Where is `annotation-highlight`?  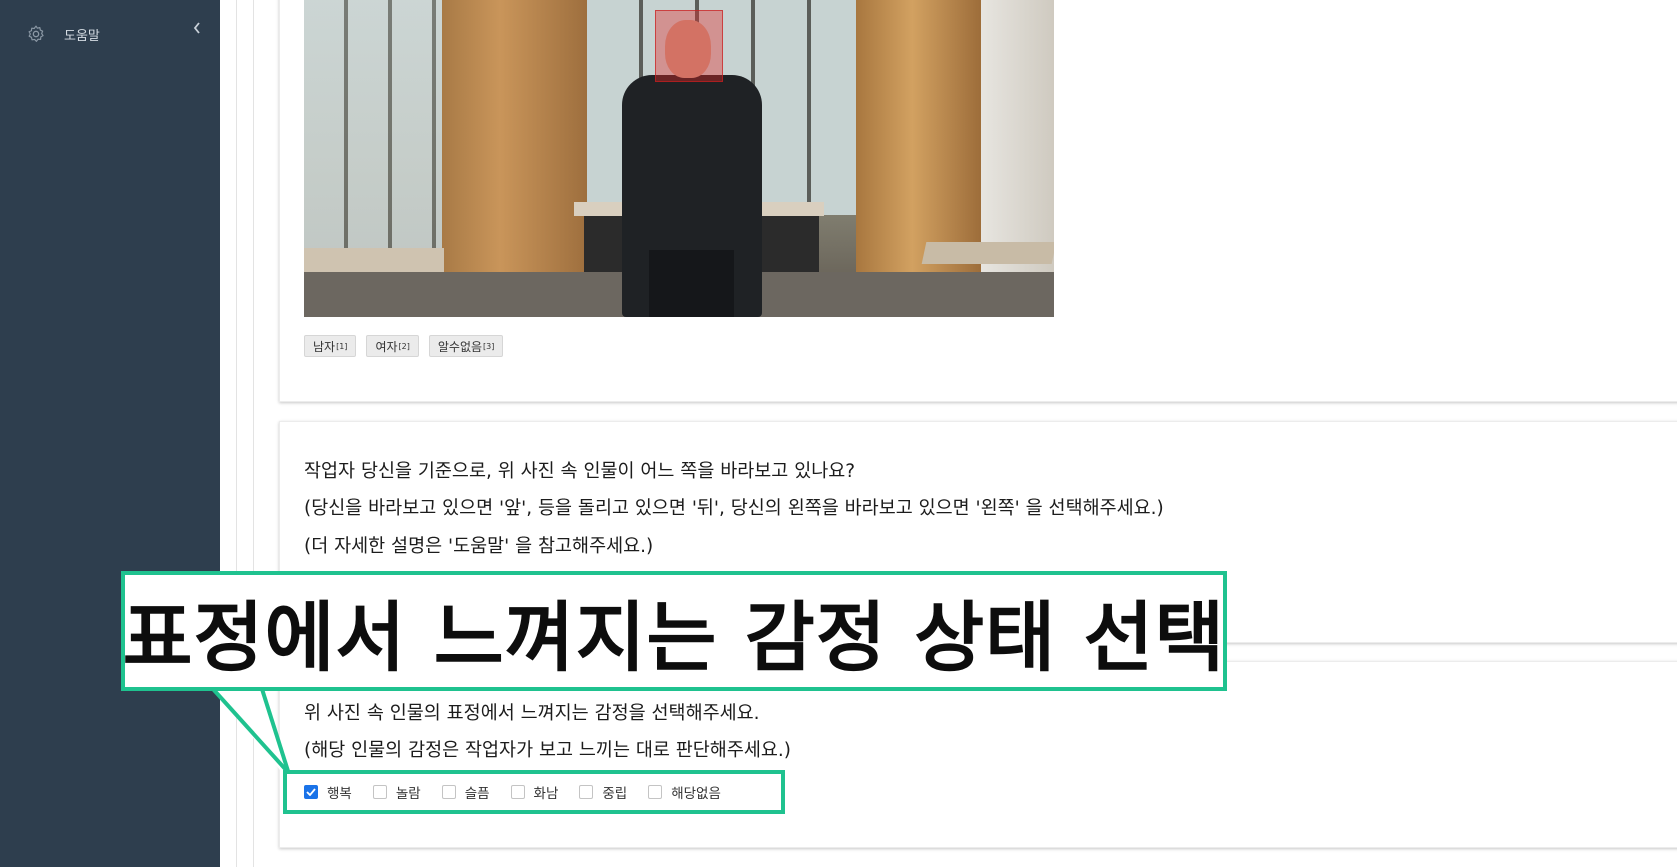
annotation-highlight is located at coordinates (534, 792).